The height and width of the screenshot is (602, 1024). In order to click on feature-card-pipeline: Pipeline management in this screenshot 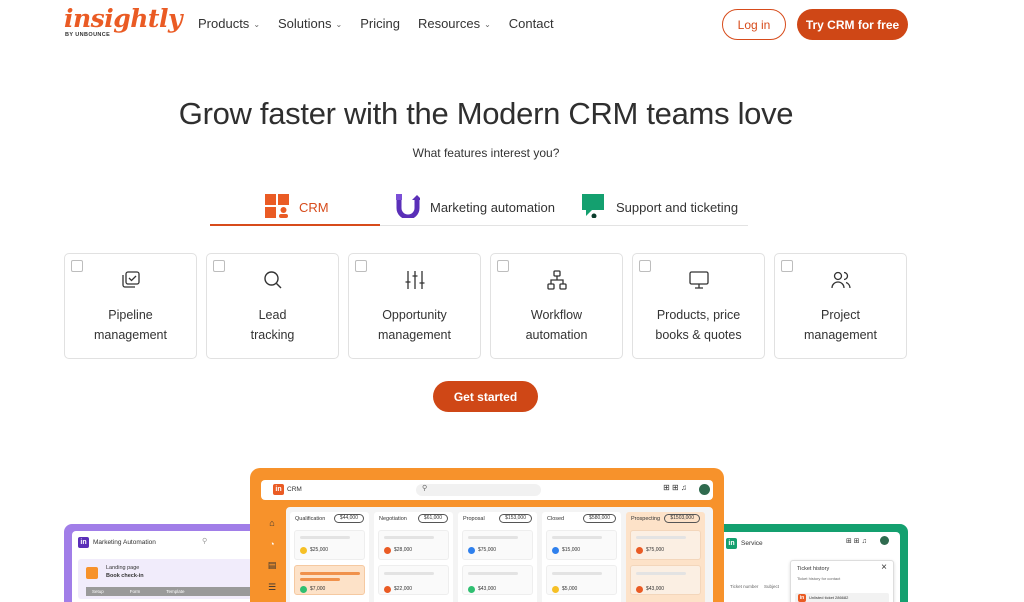, I will do `click(130, 306)`.